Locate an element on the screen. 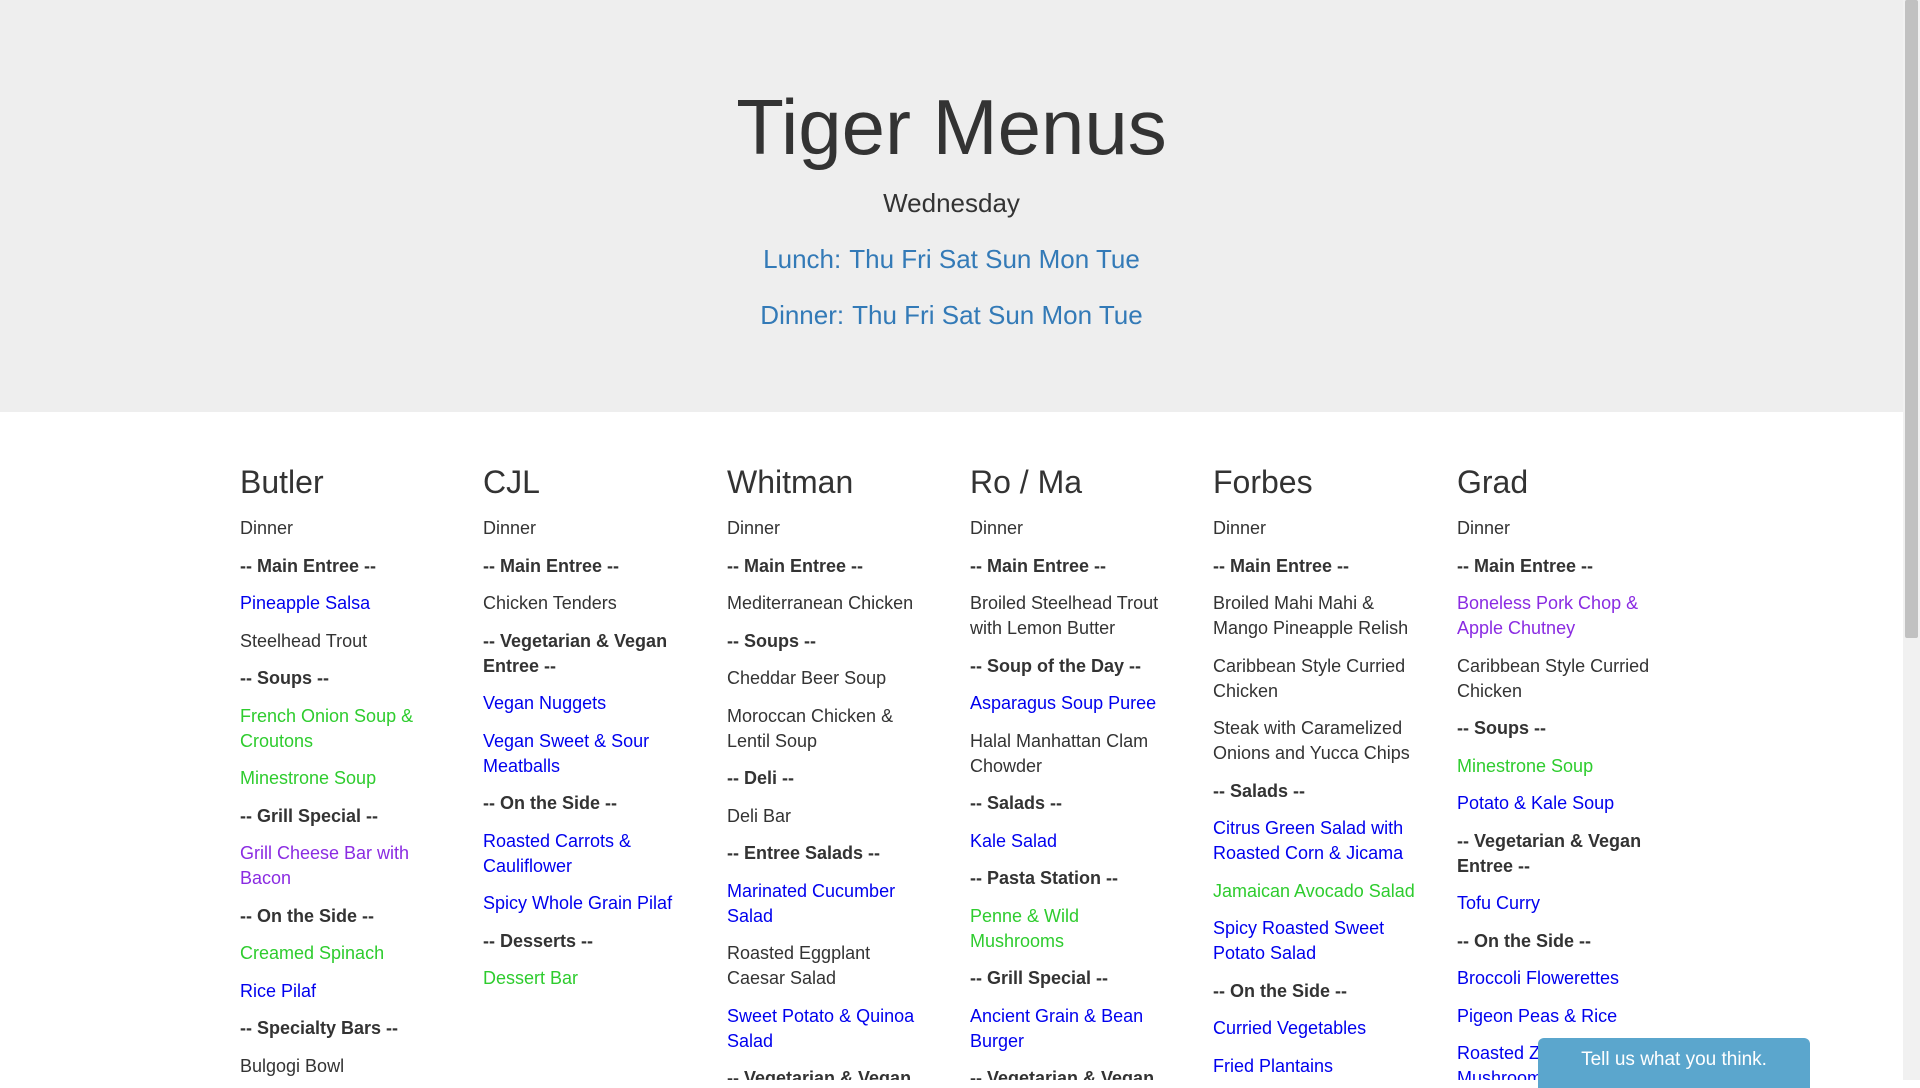  scrollbar-thumb is located at coordinates (1911, 319).